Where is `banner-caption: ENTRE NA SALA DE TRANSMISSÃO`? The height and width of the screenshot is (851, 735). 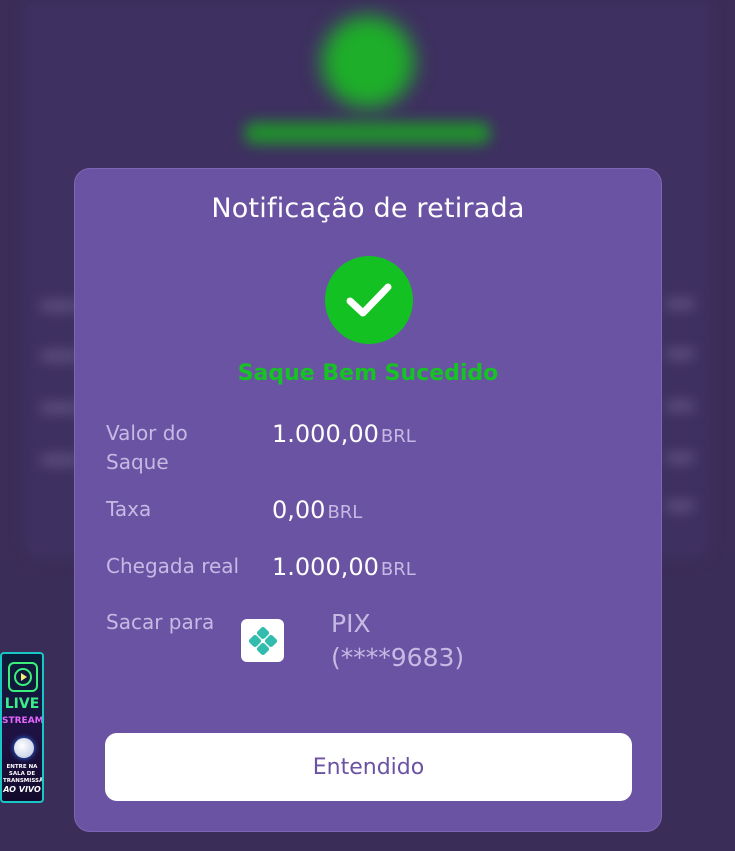
banner-caption: ENTRE NA SALA DE TRANSMISSÃO is located at coordinates (23, 774).